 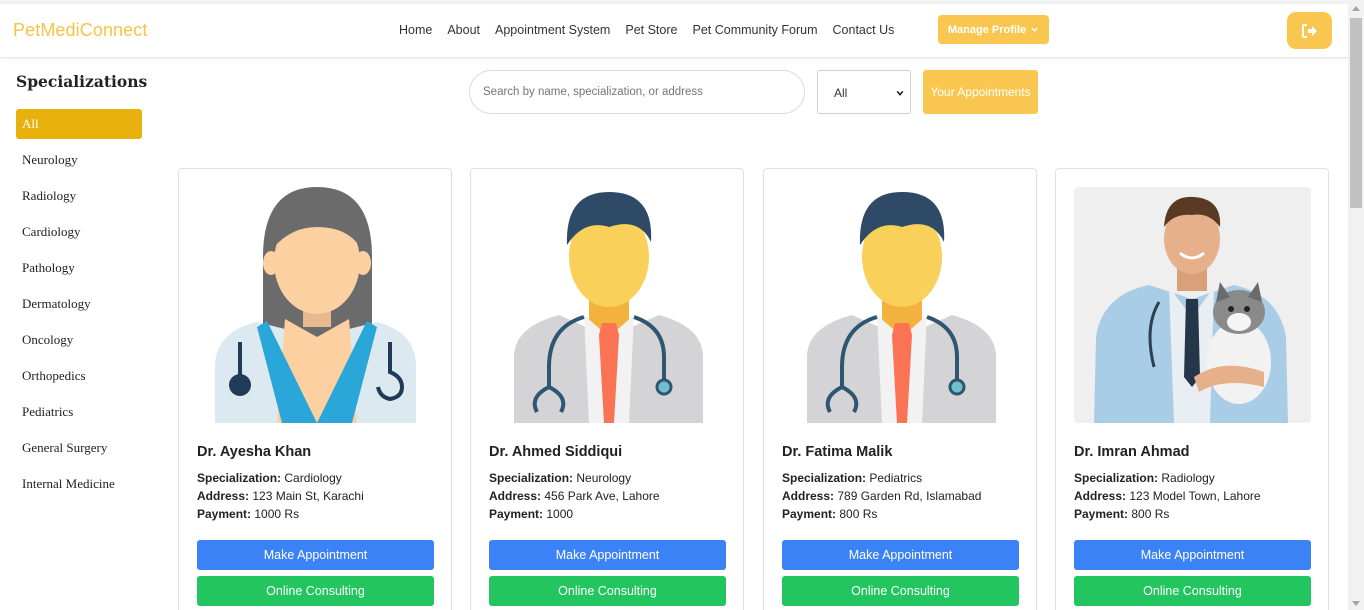 I want to click on specialization-item-neurology: Neurology, so click(x=79, y=160).